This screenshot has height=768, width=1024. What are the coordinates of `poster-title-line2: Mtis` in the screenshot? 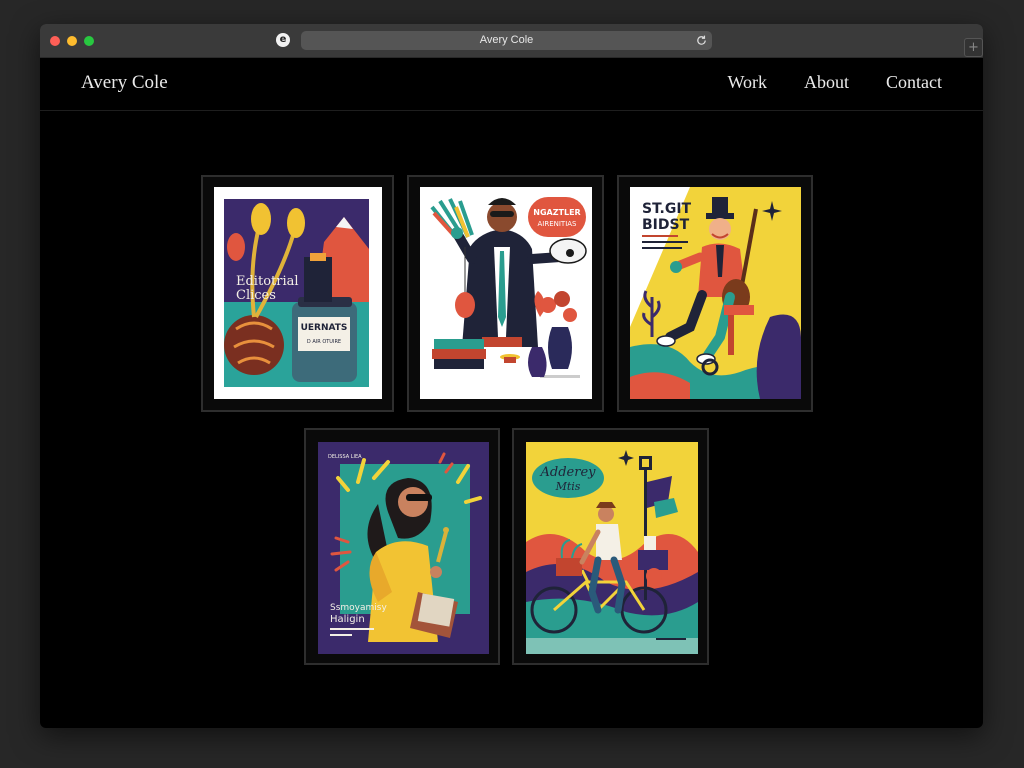 It's located at (568, 486).